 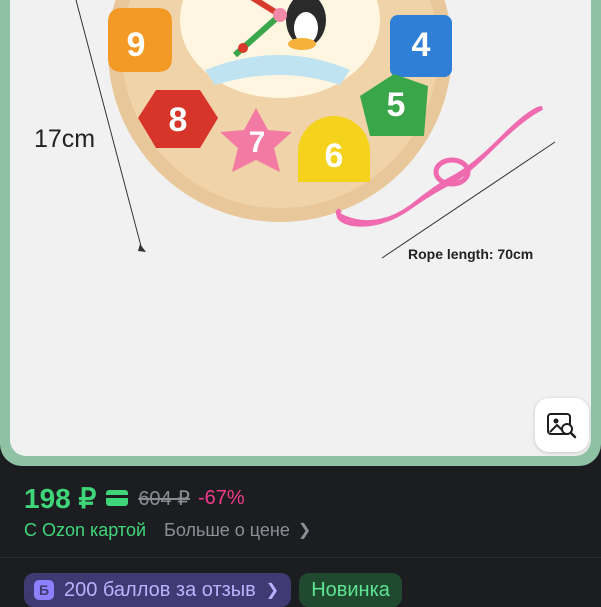 I want to click on price-subrow: С Ozon картой Больше о цене ❯, so click(x=167, y=530).